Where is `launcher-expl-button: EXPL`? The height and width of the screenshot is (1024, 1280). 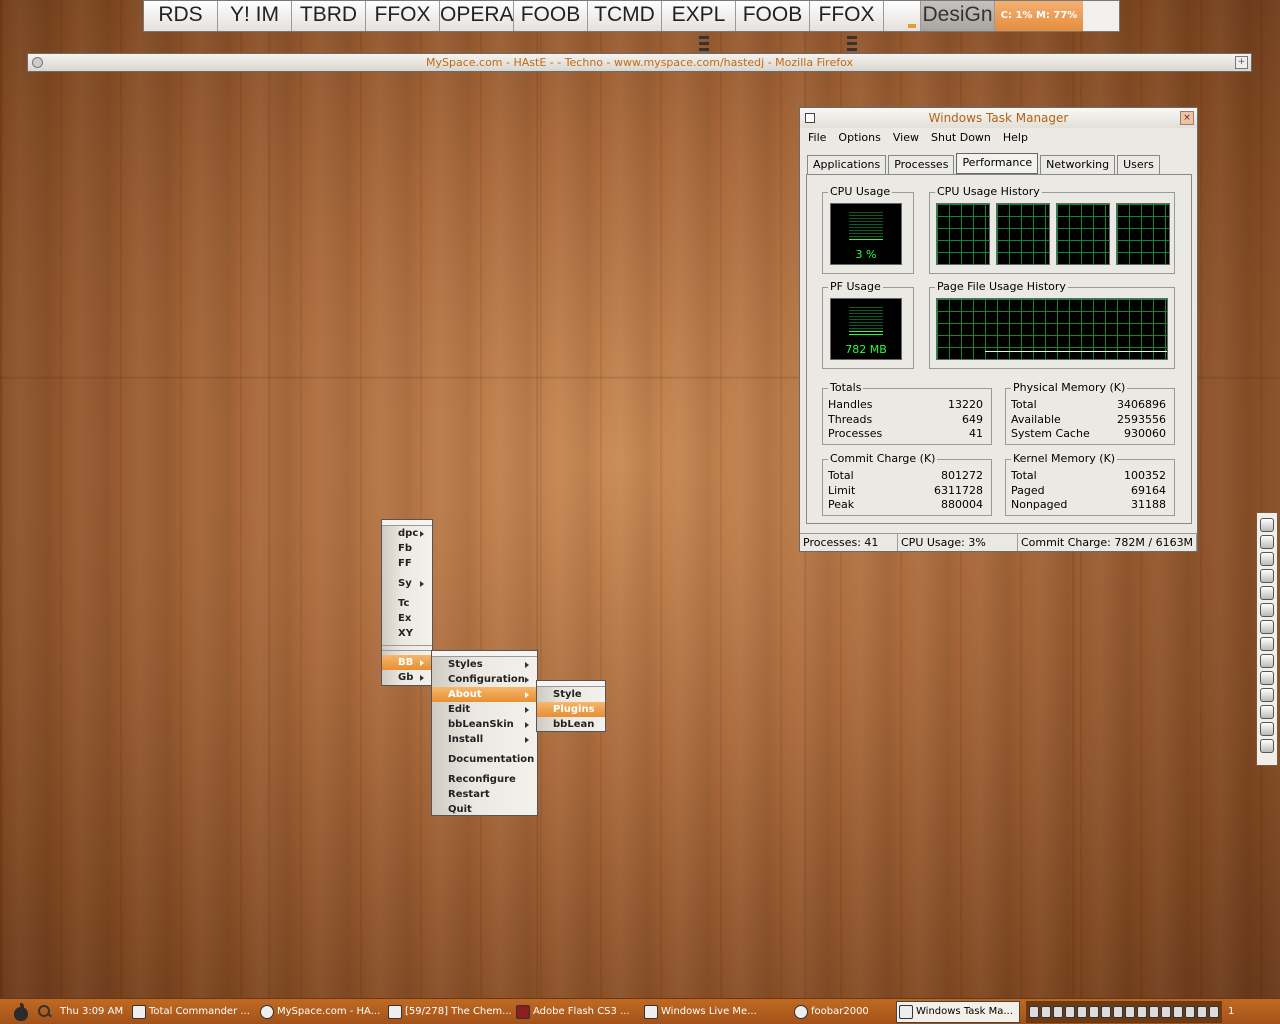 launcher-expl-button: EXPL is located at coordinates (699, 26).